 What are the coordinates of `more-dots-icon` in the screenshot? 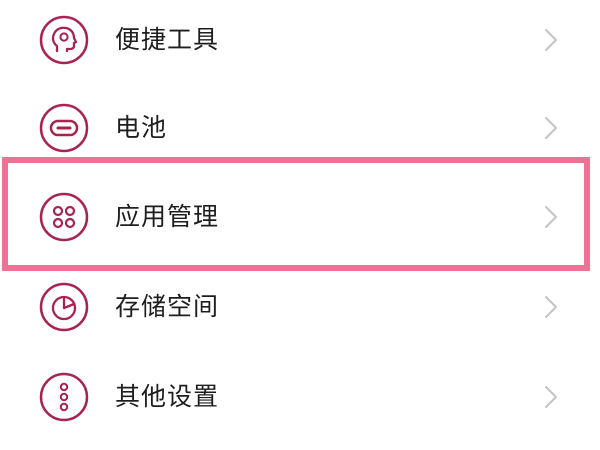 It's located at (64, 397).